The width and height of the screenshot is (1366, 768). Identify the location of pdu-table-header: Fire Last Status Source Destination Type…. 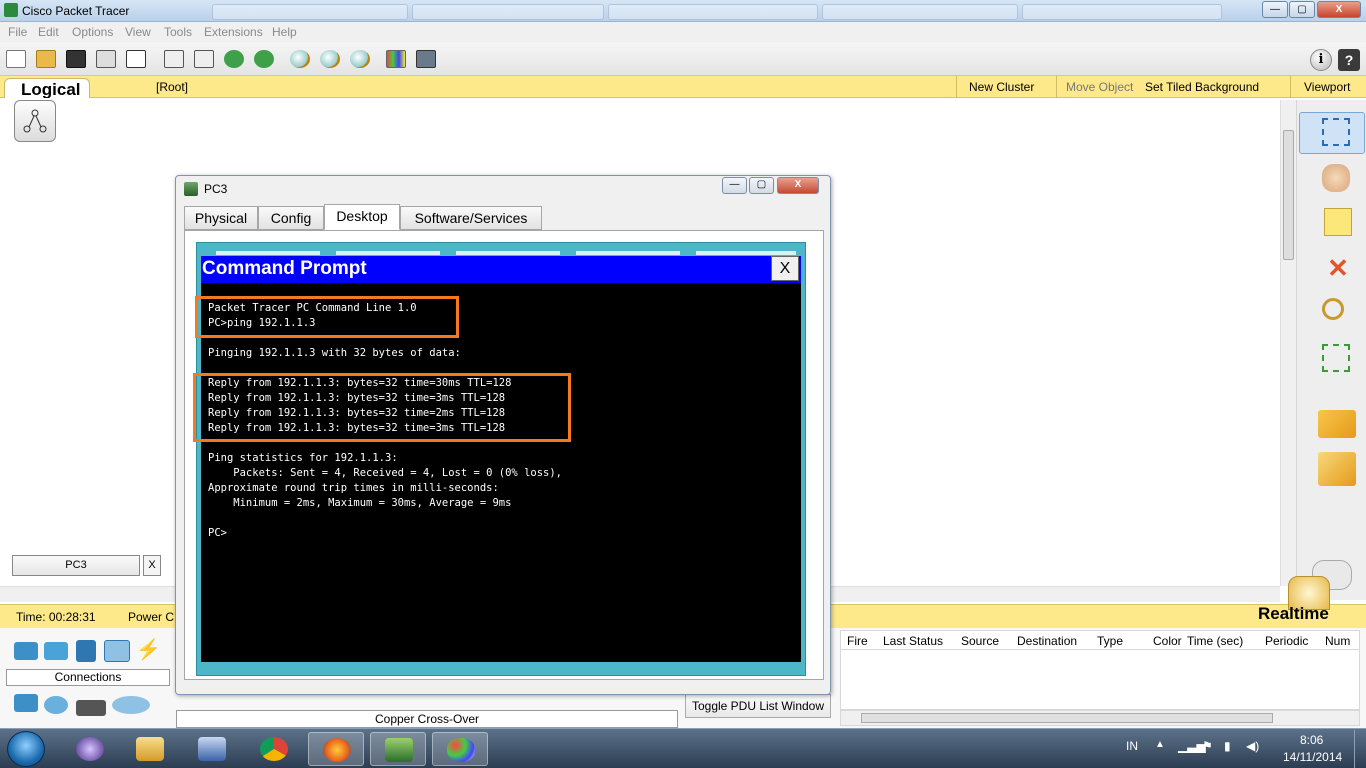
(1100, 640).